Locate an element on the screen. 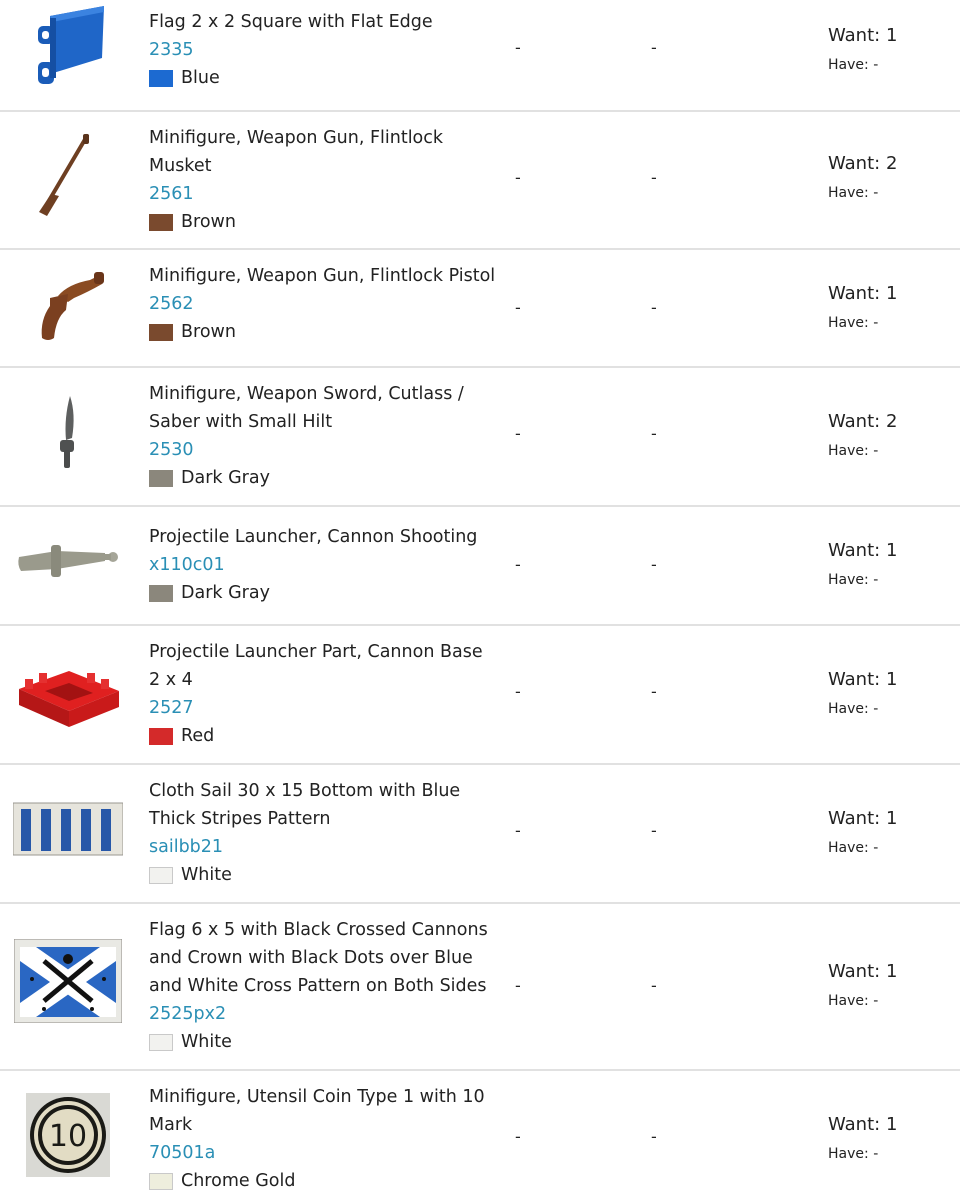 This screenshot has height=1203, width=960. part-number-link: sailbb21 is located at coordinates (324, 847).